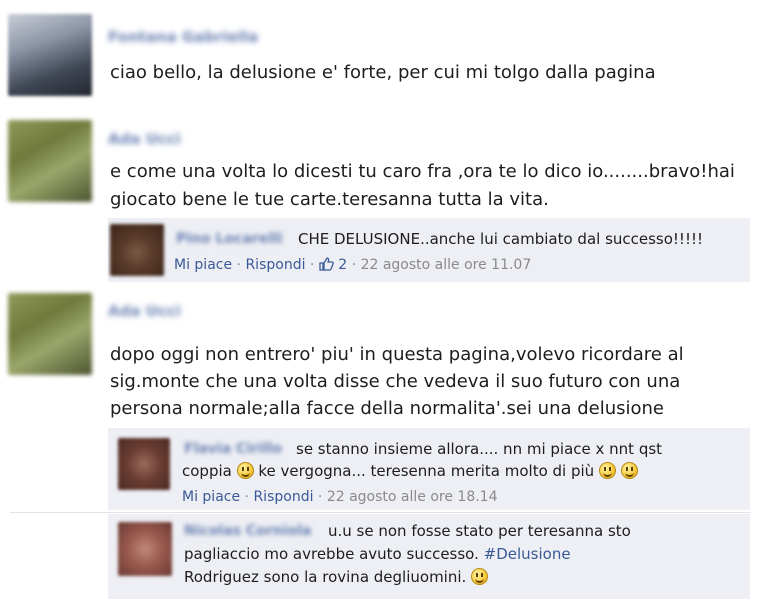 This screenshot has width=767, height=599. What do you see at coordinates (527, 554) in the screenshot?
I see `hashtag-link: #Delusione` at bounding box center [527, 554].